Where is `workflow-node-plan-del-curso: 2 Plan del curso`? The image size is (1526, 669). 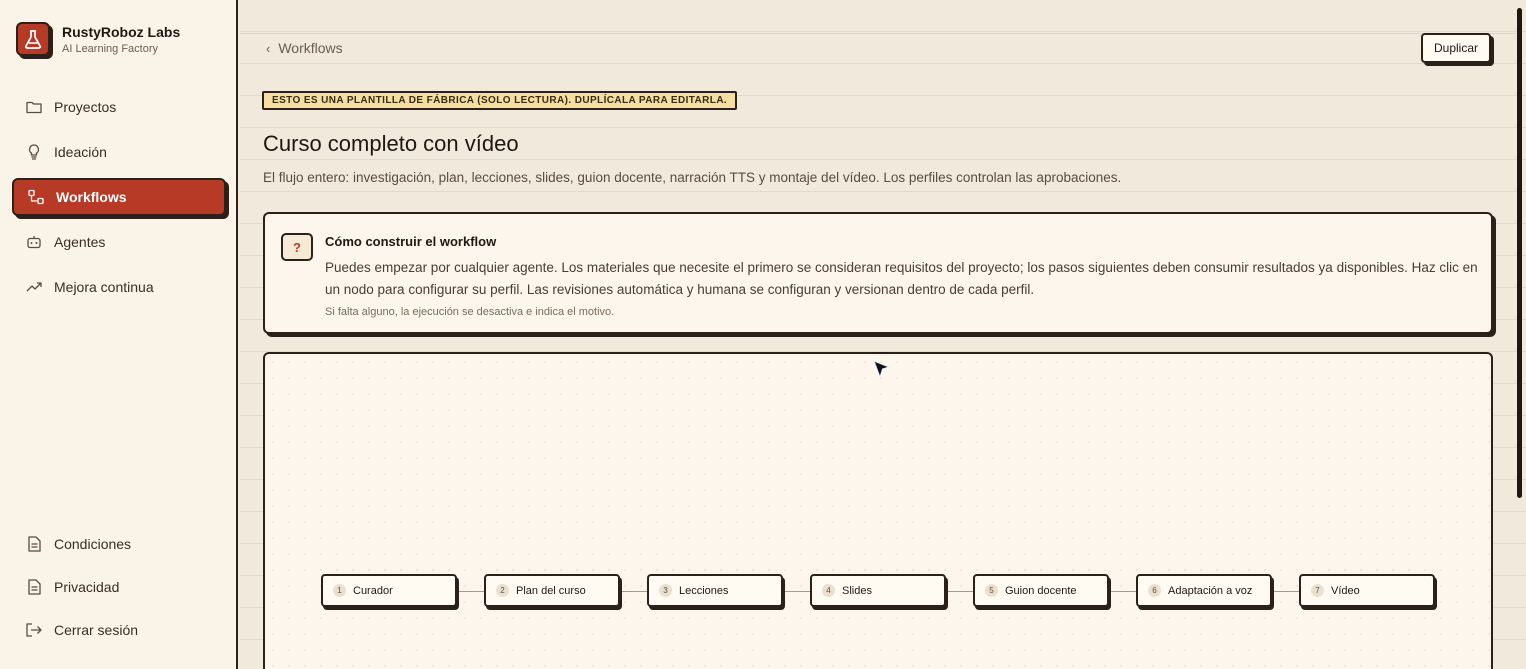
workflow-node-plan-del-curso: 2 Plan del curso is located at coordinates (552, 590).